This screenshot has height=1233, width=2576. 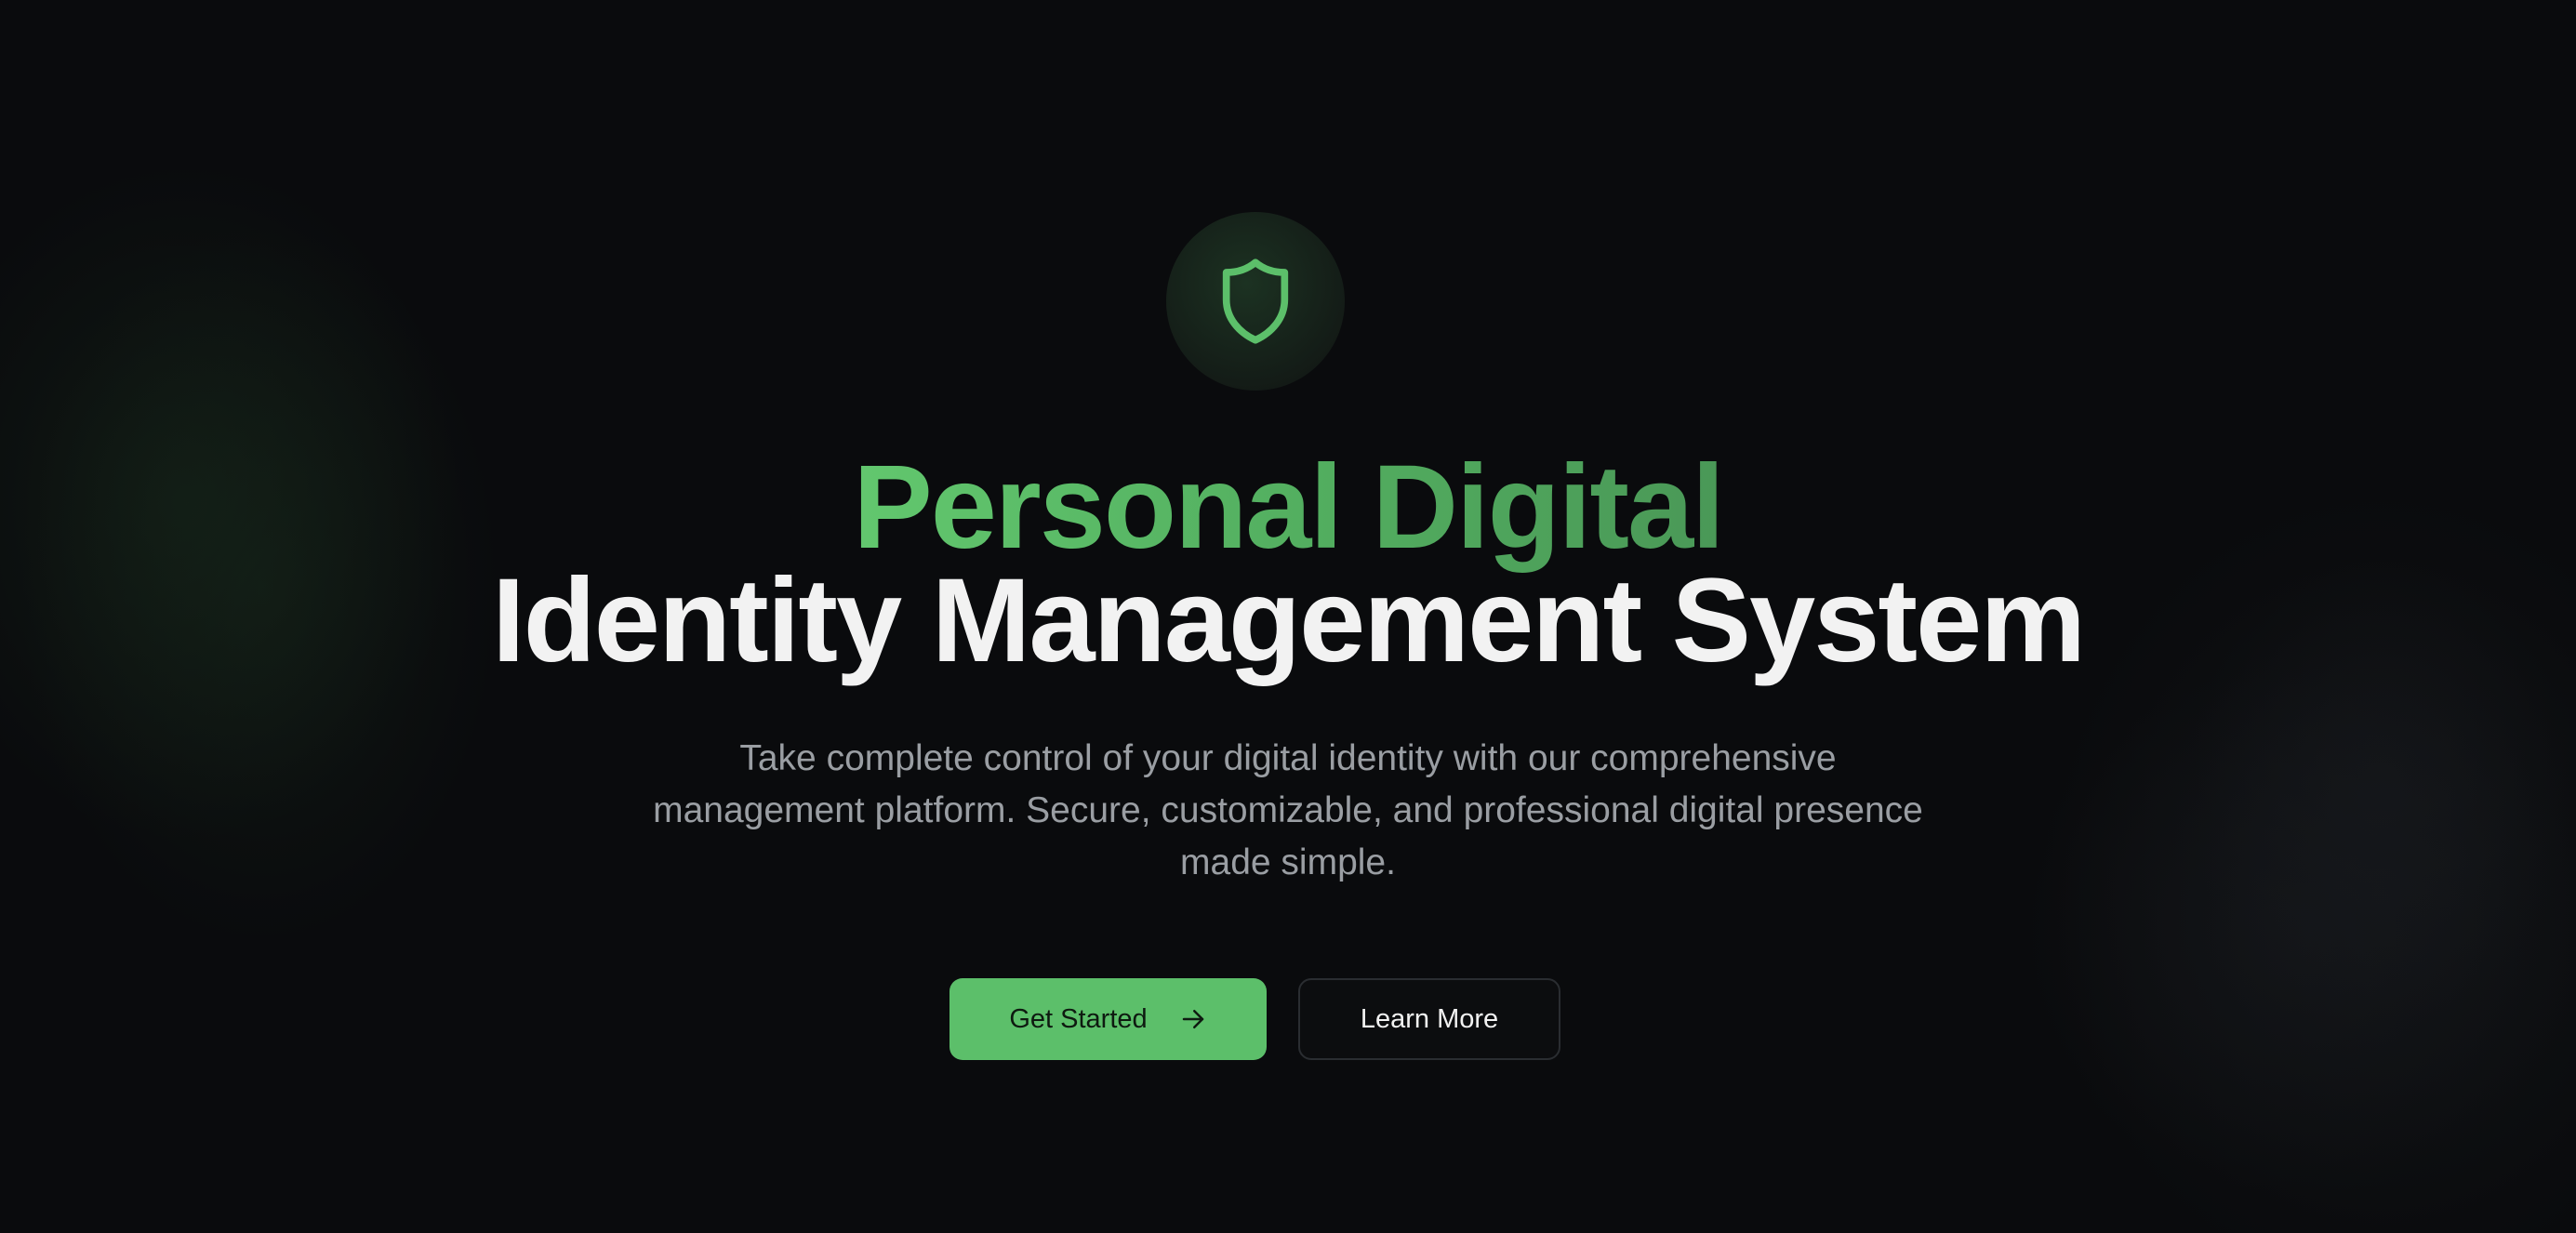 I want to click on hero-title-highlight: Personal Digital, so click(x=1288, y=508).